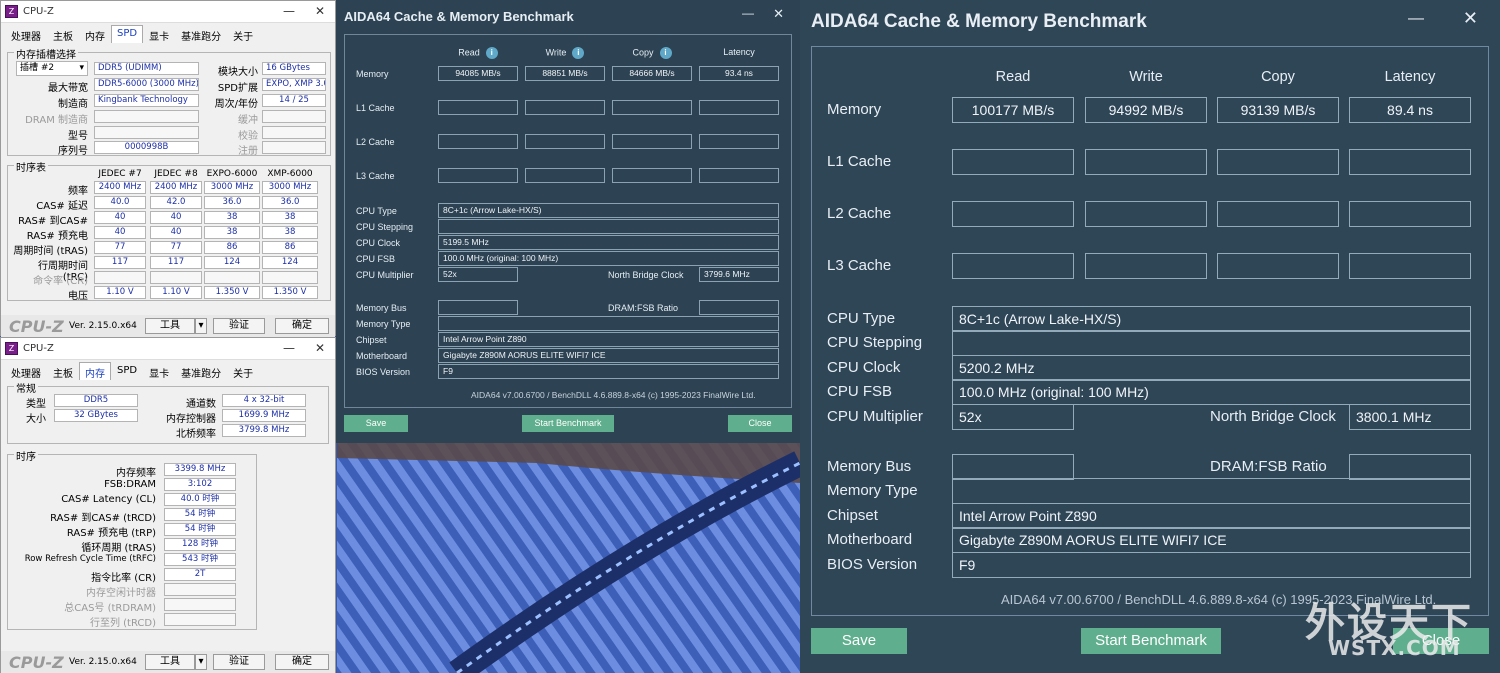 The image size is (1500, 673). What do you see at coordinates (232, 247) in the screenshot?
I see `timing-cell: 86` at bounding box center [232, 247].